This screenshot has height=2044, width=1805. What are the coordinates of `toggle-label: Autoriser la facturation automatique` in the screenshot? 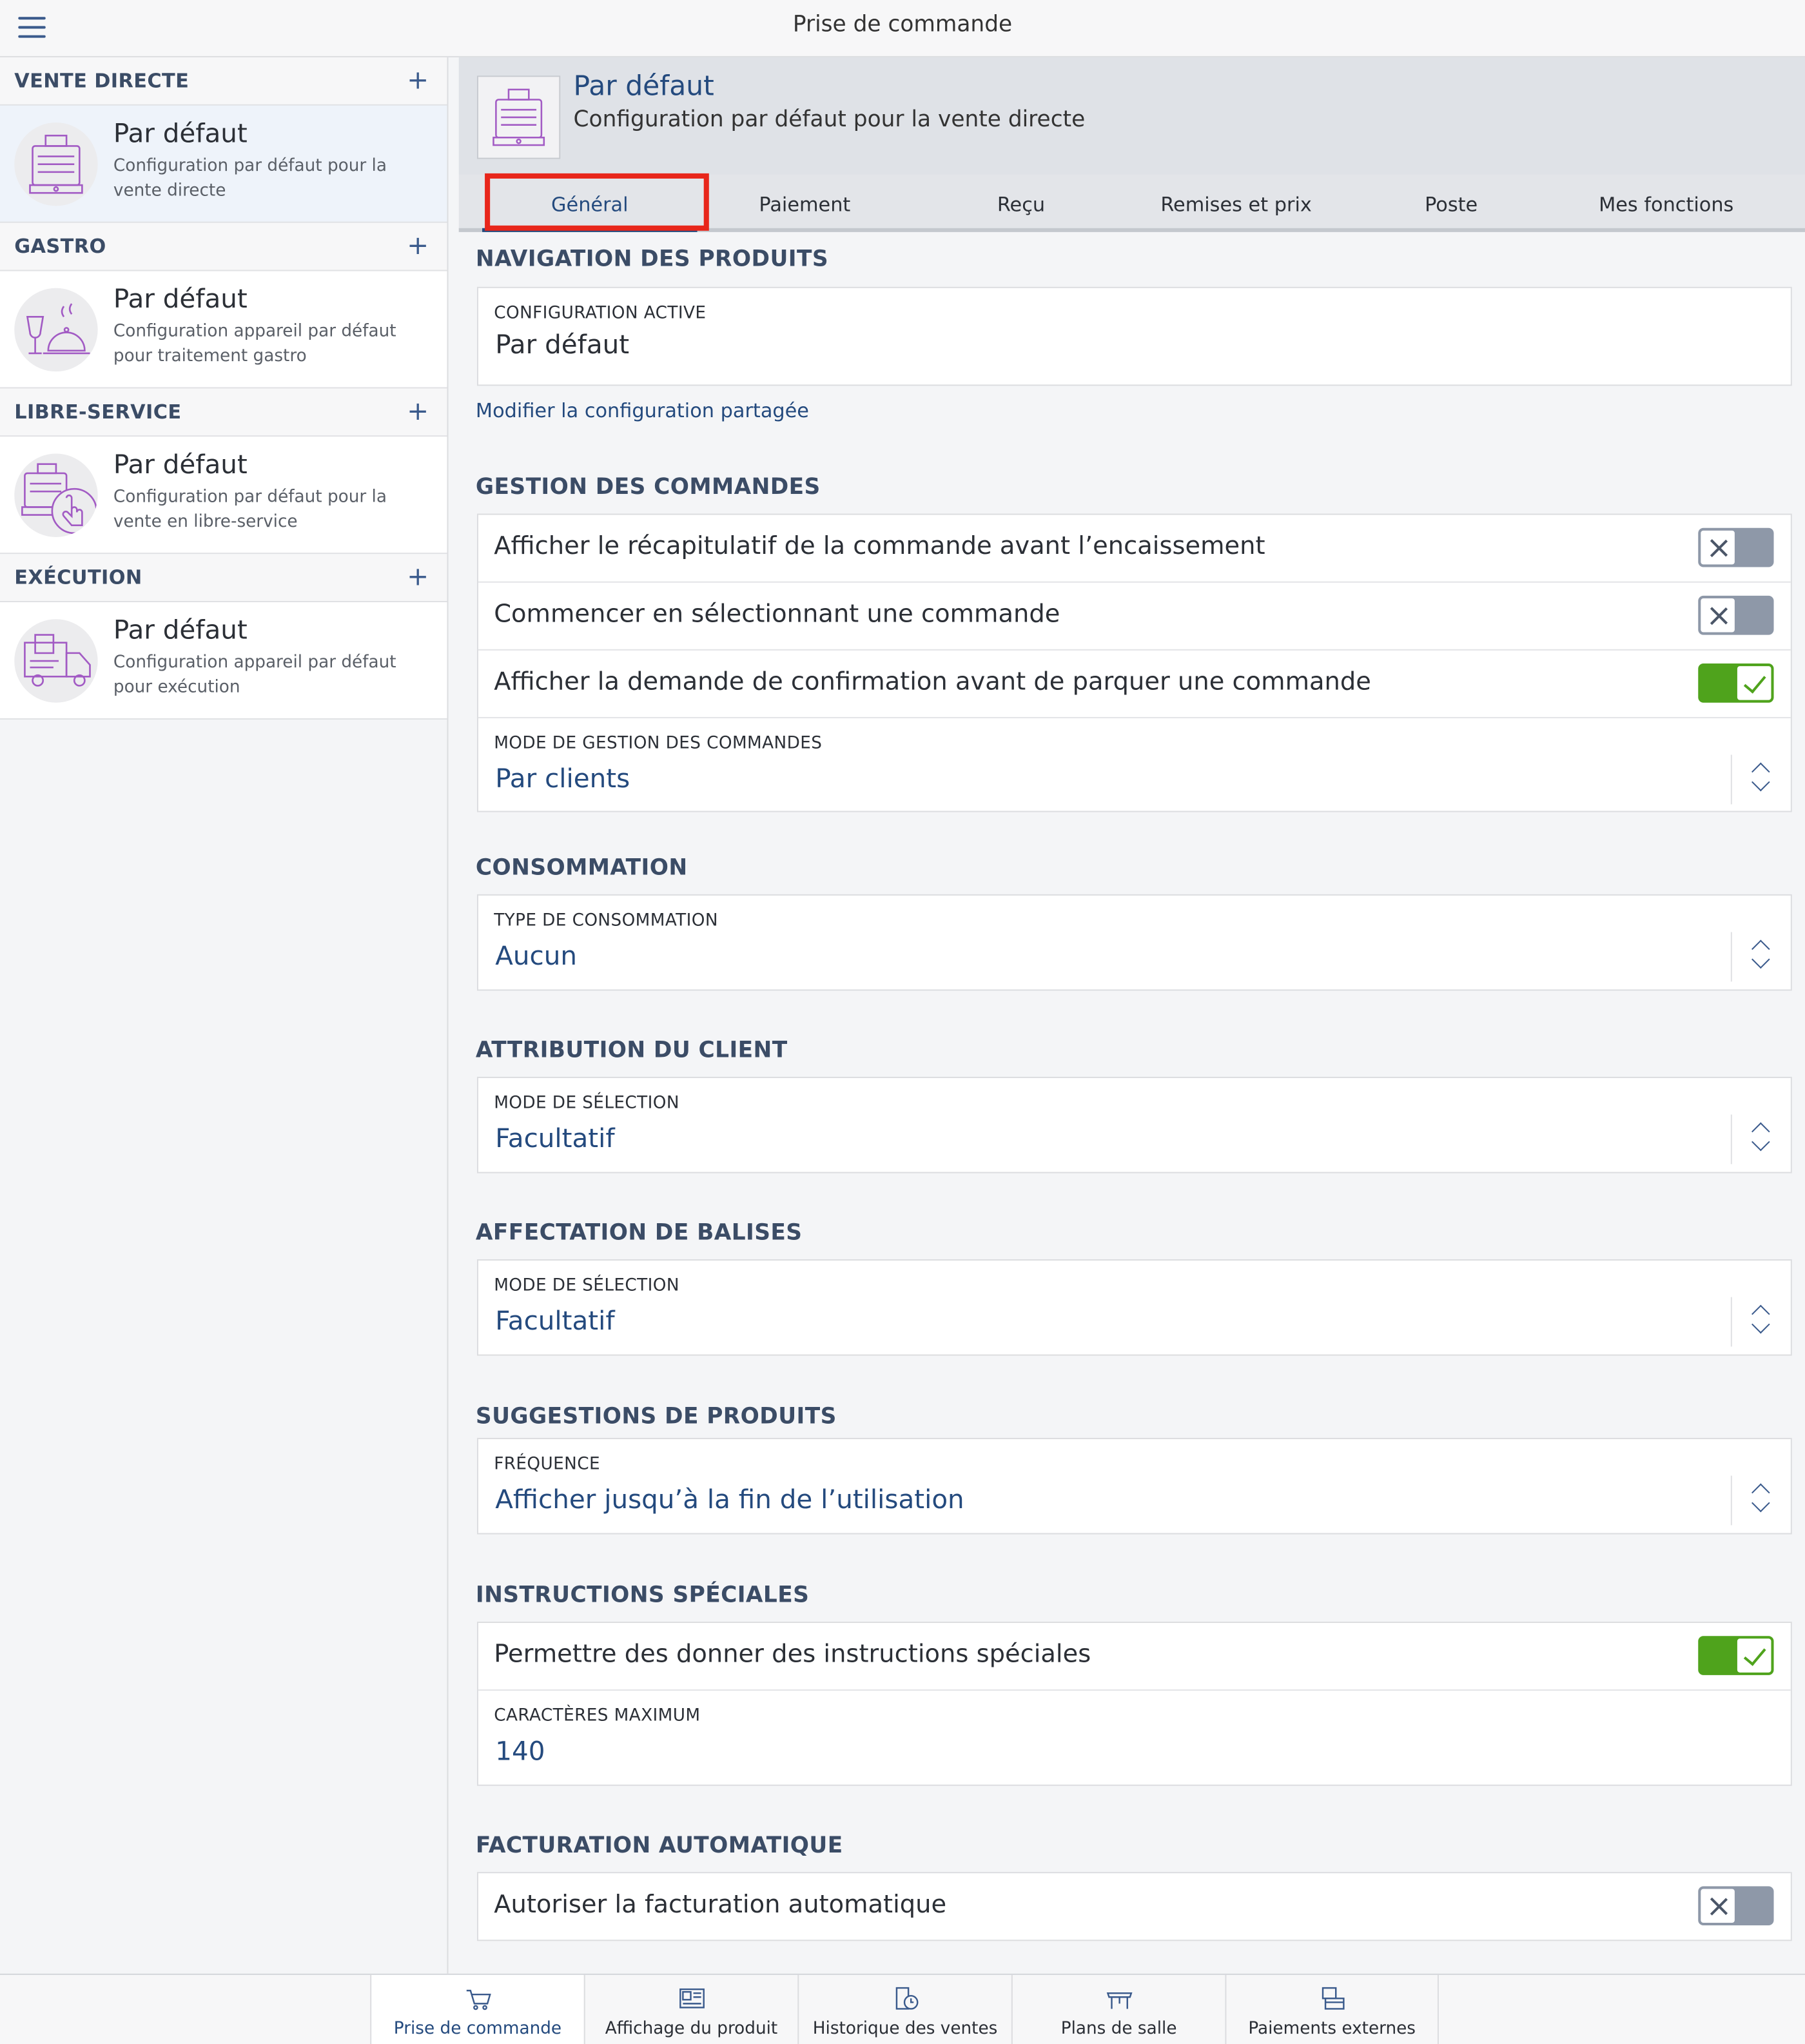 It's located at (720, 1904).